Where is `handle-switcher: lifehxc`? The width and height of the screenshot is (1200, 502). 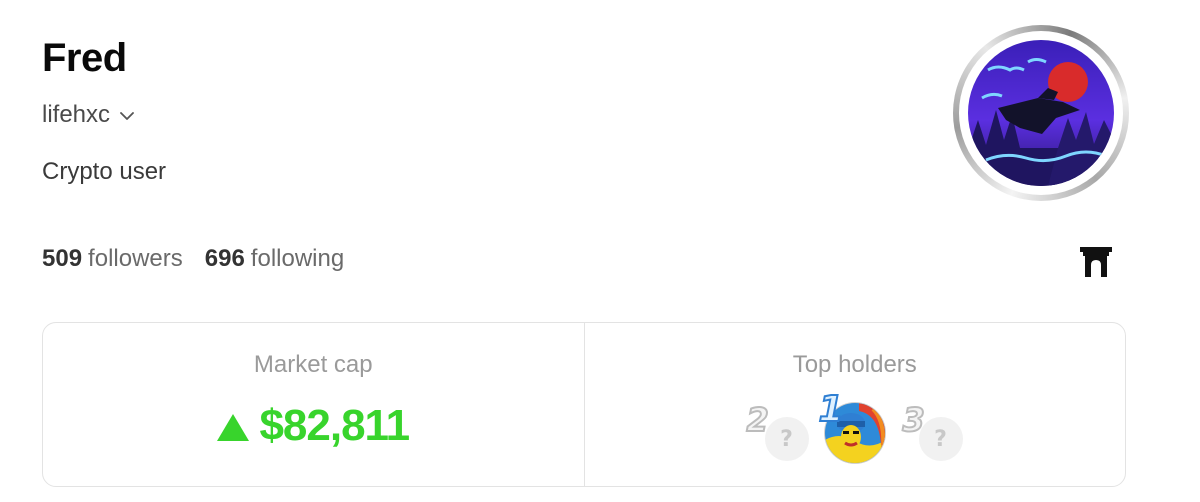 handle-switcher: lifehxc is located at coordinates (89, 115).